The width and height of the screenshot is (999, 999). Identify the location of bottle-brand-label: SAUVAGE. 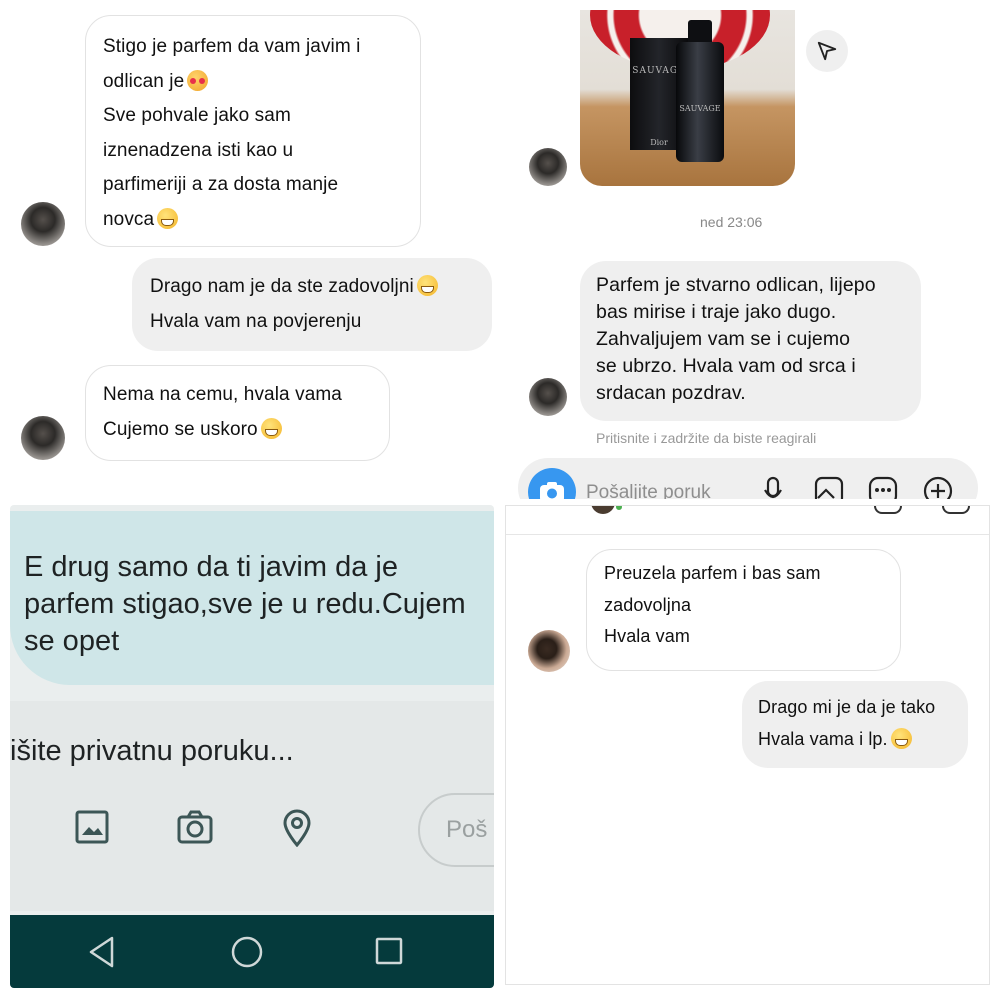
(700, 108).